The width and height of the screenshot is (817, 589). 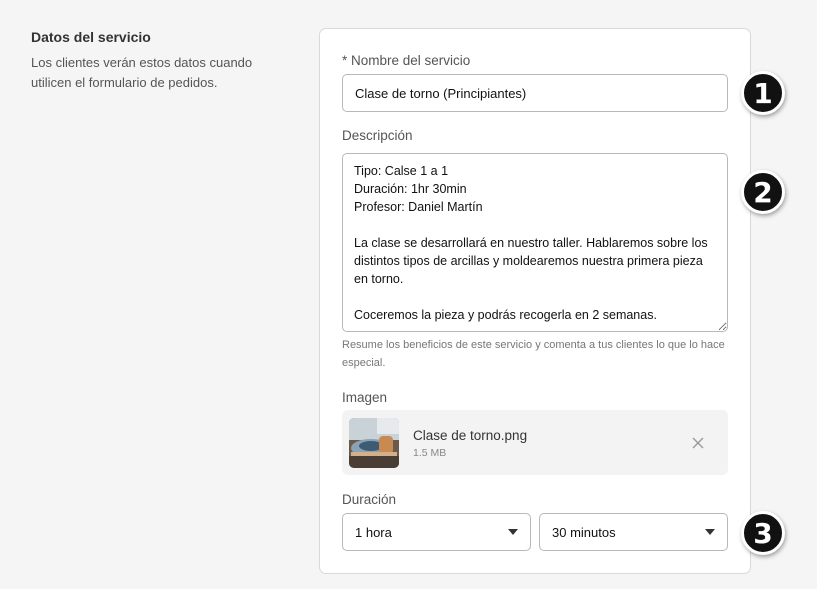 I want to click on duration-hours-value: 1 hora, so click(x=373, y=532).